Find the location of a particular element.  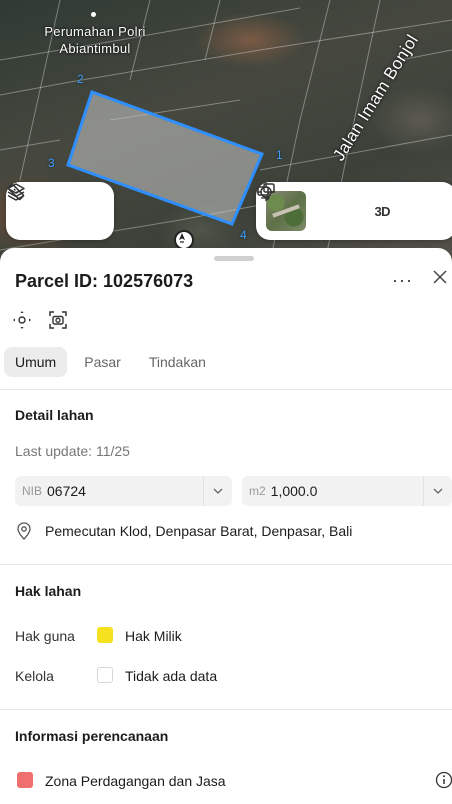

more-button: ··· is located at coordinates (402, 280).